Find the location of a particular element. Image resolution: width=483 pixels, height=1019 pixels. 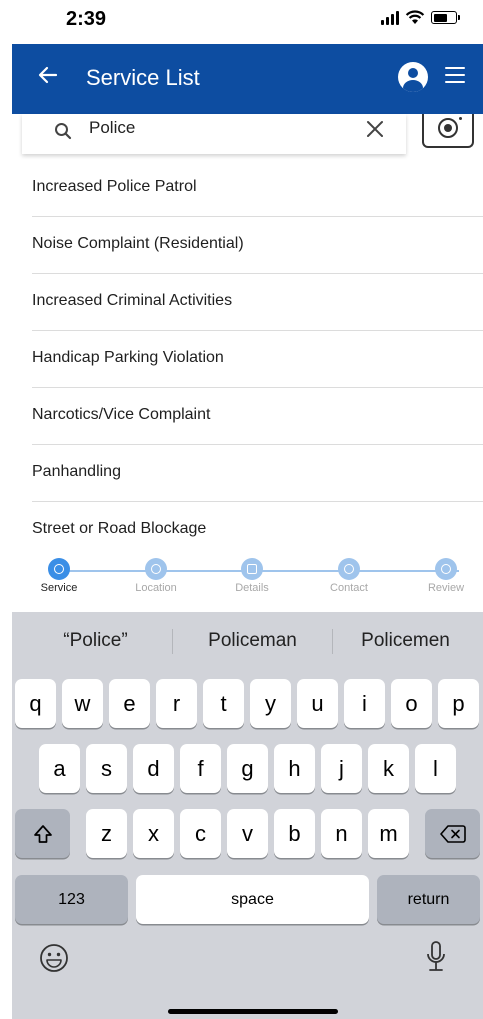

camera-button is located at coordinates (448, 131).